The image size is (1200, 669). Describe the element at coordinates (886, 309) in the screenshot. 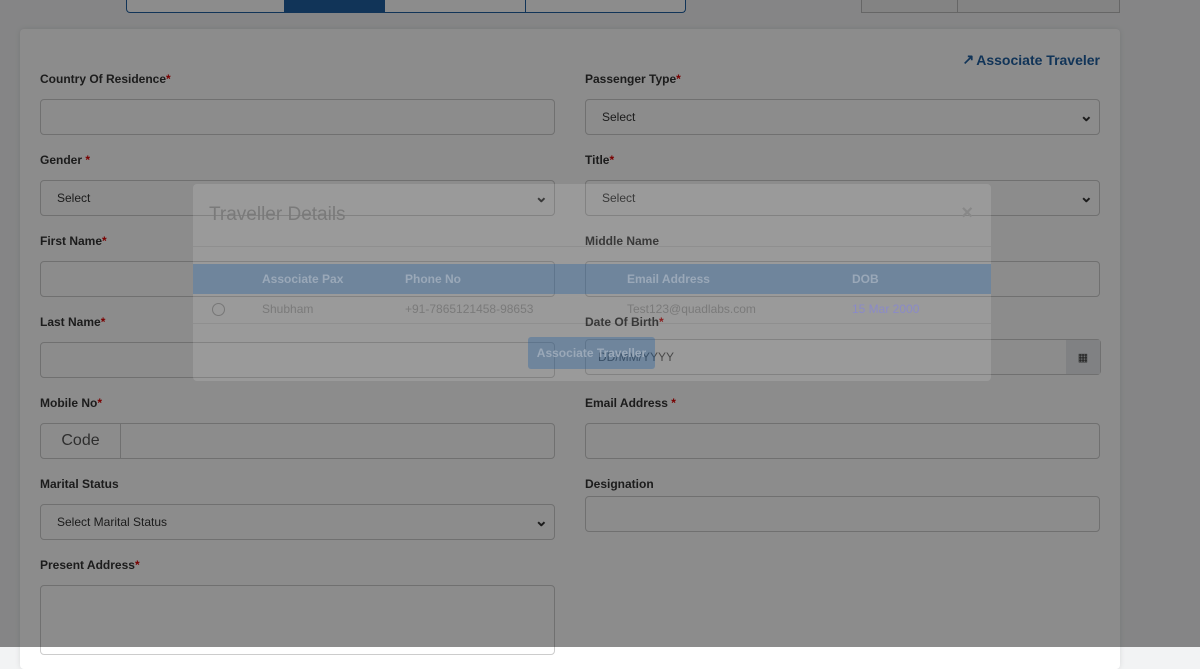

I see `pax-dob: 15 Mar 2000` at that location.